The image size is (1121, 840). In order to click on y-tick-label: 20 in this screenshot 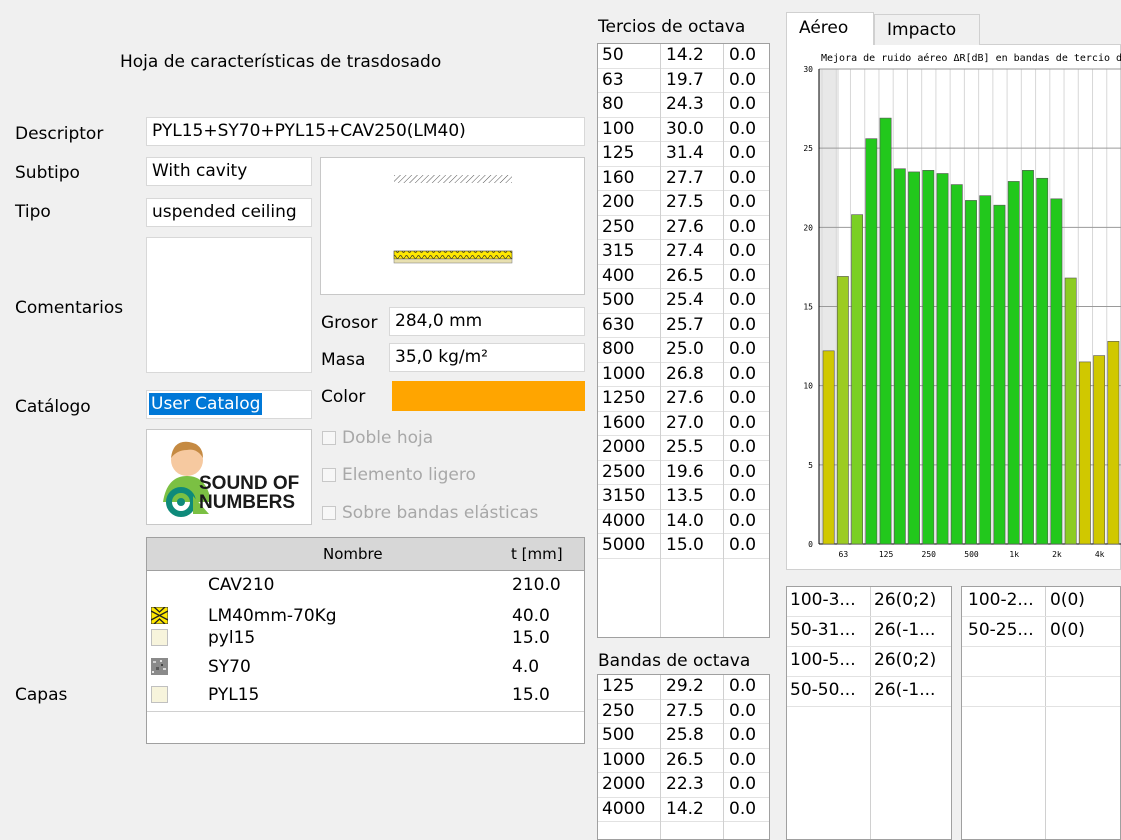, I will do `click(808, 227)`.